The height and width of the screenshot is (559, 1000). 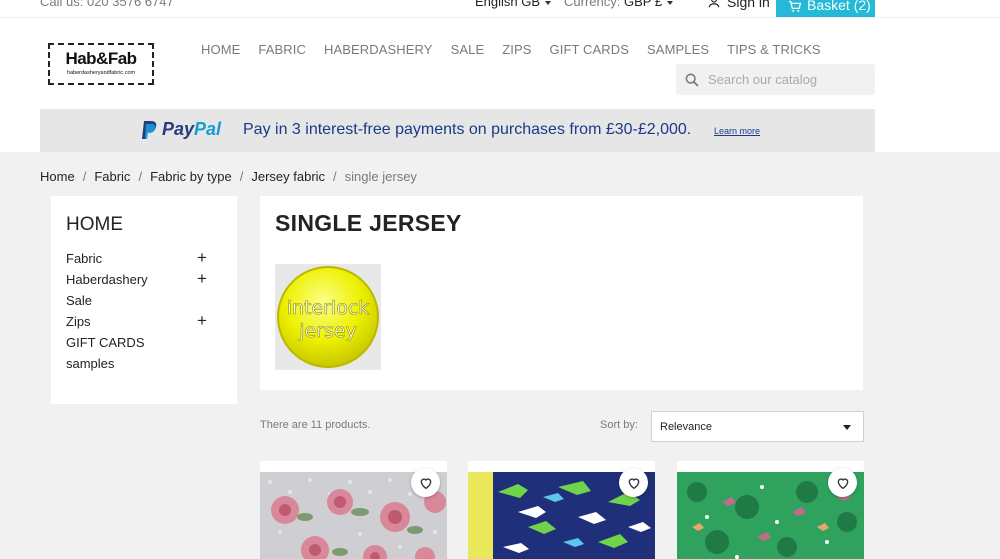 I want to click on currency-value: GBP £, so click(x=643, y=4).